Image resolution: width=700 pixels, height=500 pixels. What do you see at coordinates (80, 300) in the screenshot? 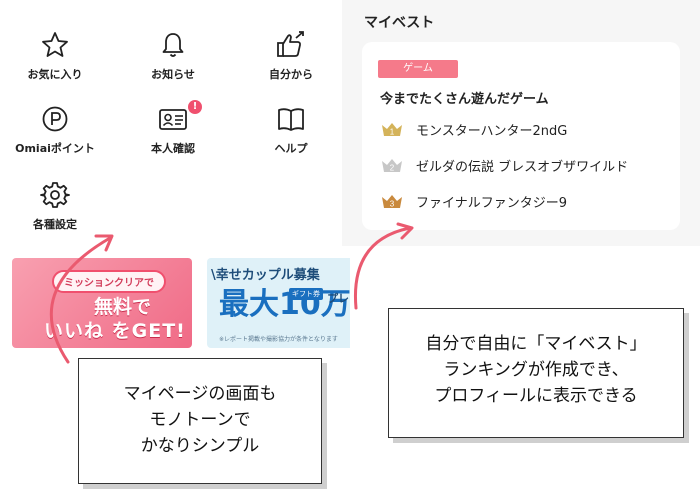
I see `arrow-left` at bounding box center [80, 300].